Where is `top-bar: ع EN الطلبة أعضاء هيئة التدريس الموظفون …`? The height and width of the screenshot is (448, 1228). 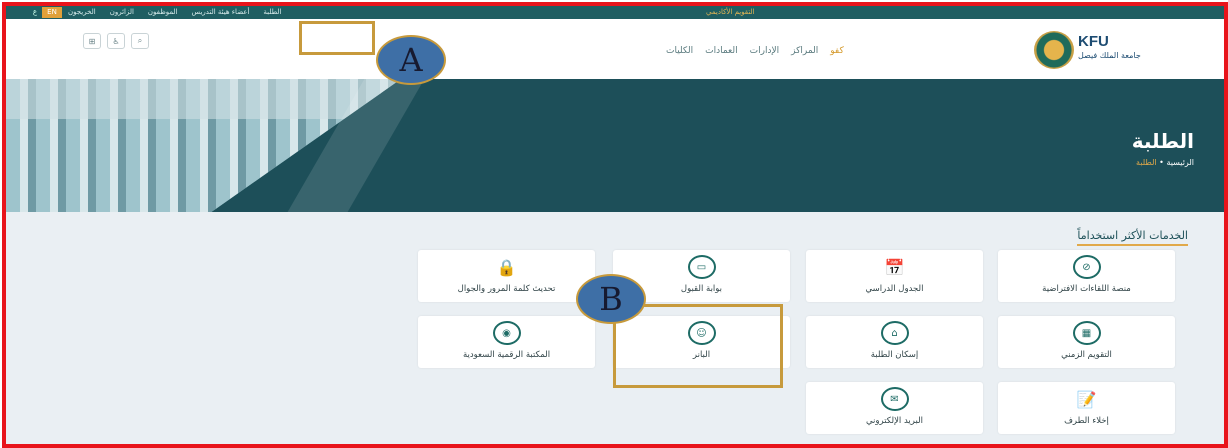
top-bar: ع EN الطلبة أعضاء هيئة التدريس الموظفون … is located at coordinates (615, 12).